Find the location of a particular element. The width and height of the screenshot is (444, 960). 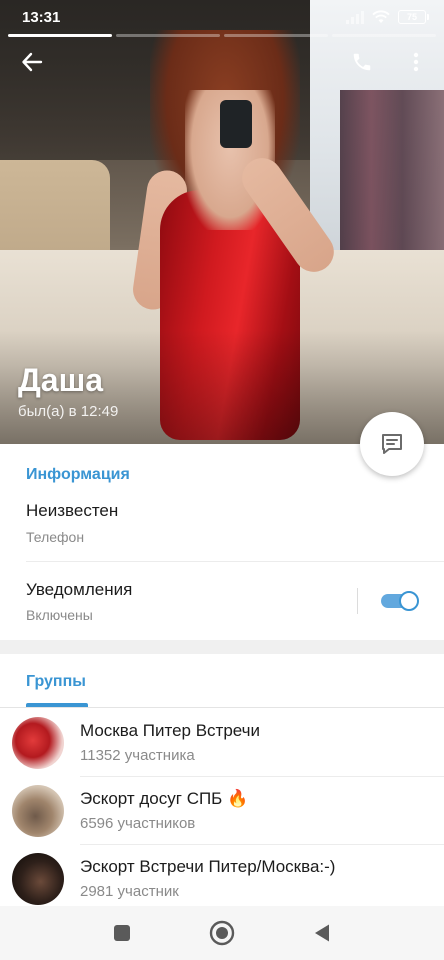

status-bar: 13:31 75 is located at coordinates (222, 17).